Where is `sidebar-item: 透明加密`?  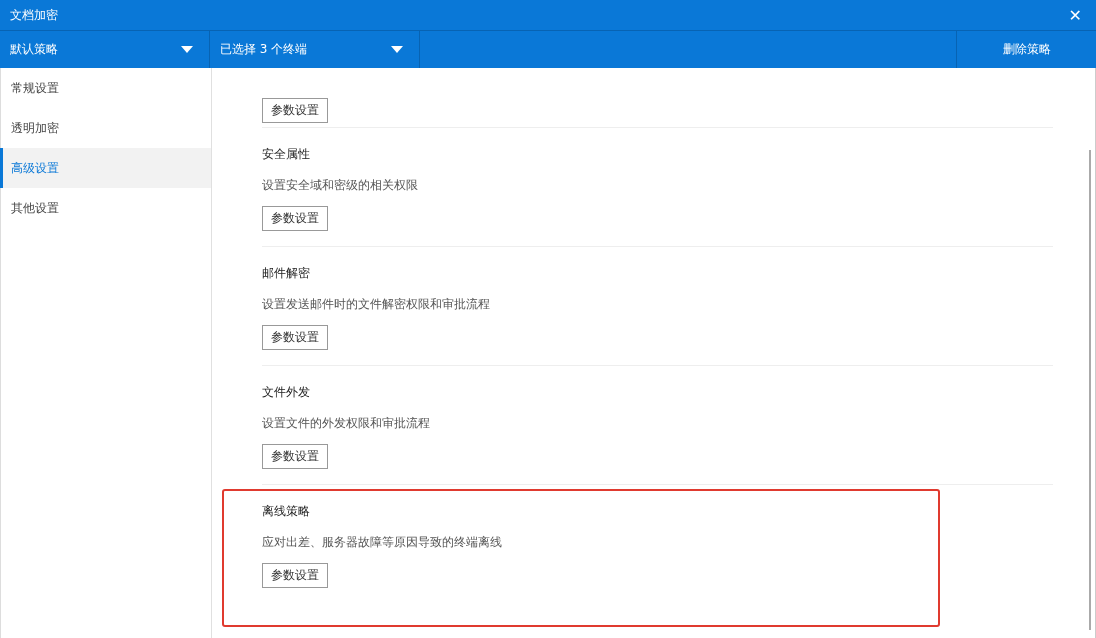 sidebar-item: 透明加密 is located at coordinates (105, 128).